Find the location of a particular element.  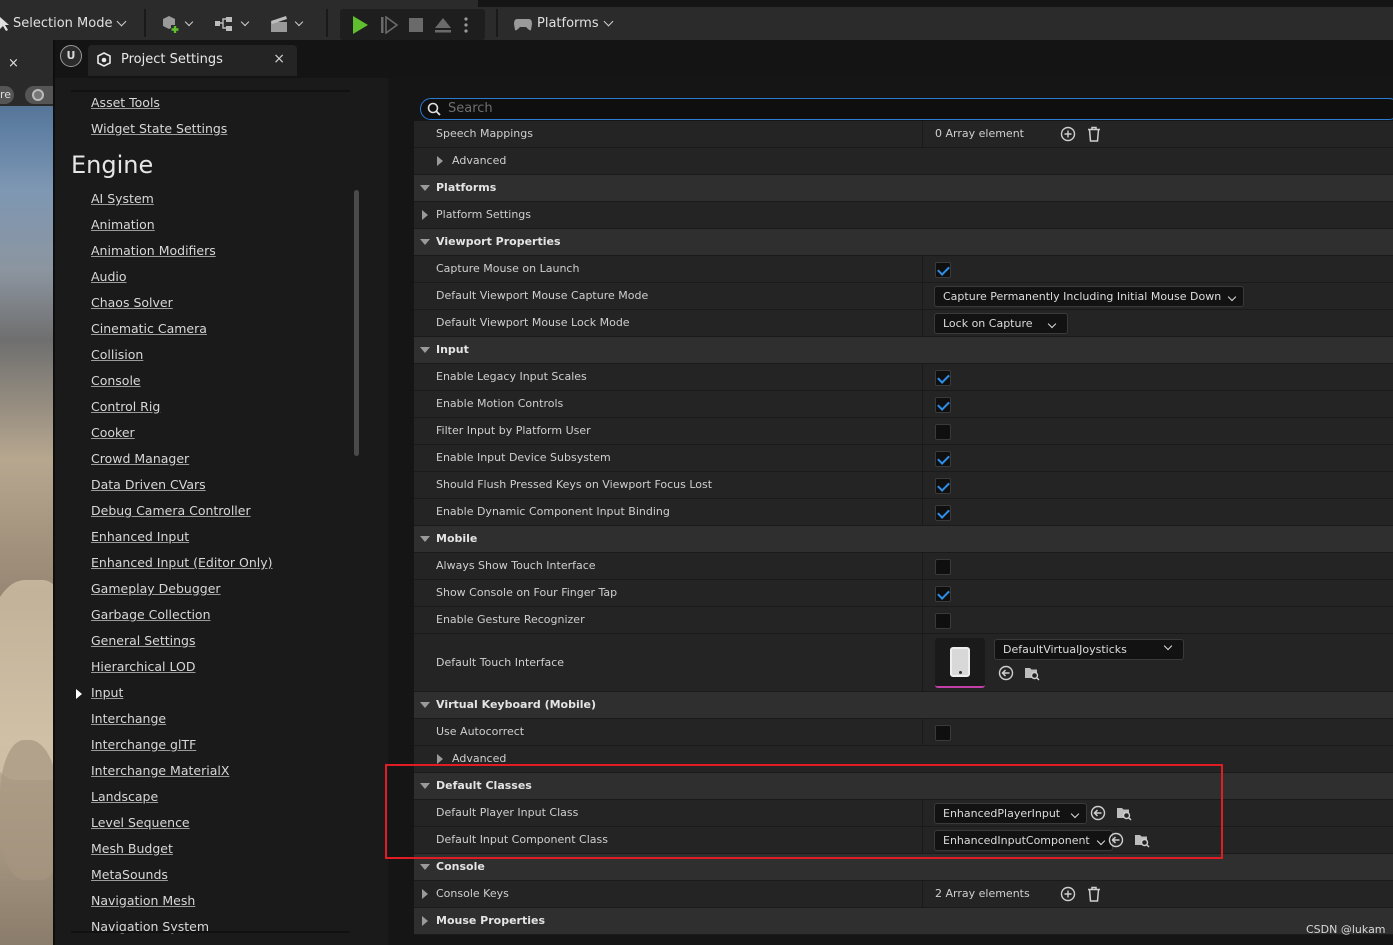

nav-item-garbage-collection: Garbage Collection is located at coordinates (151, 614).